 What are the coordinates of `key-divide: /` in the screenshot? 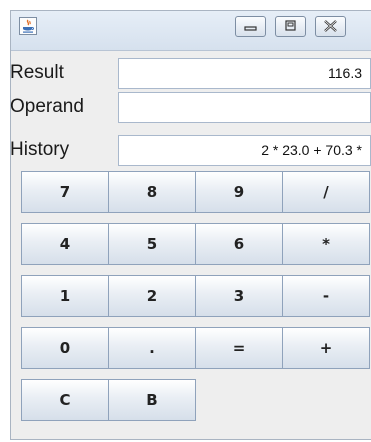 It's located at (326, 192).